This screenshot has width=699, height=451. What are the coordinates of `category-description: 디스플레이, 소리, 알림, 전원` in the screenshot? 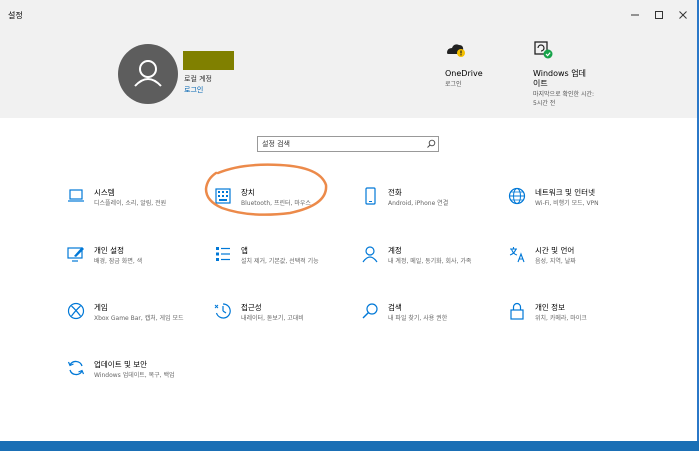 It's located at (130, 203).